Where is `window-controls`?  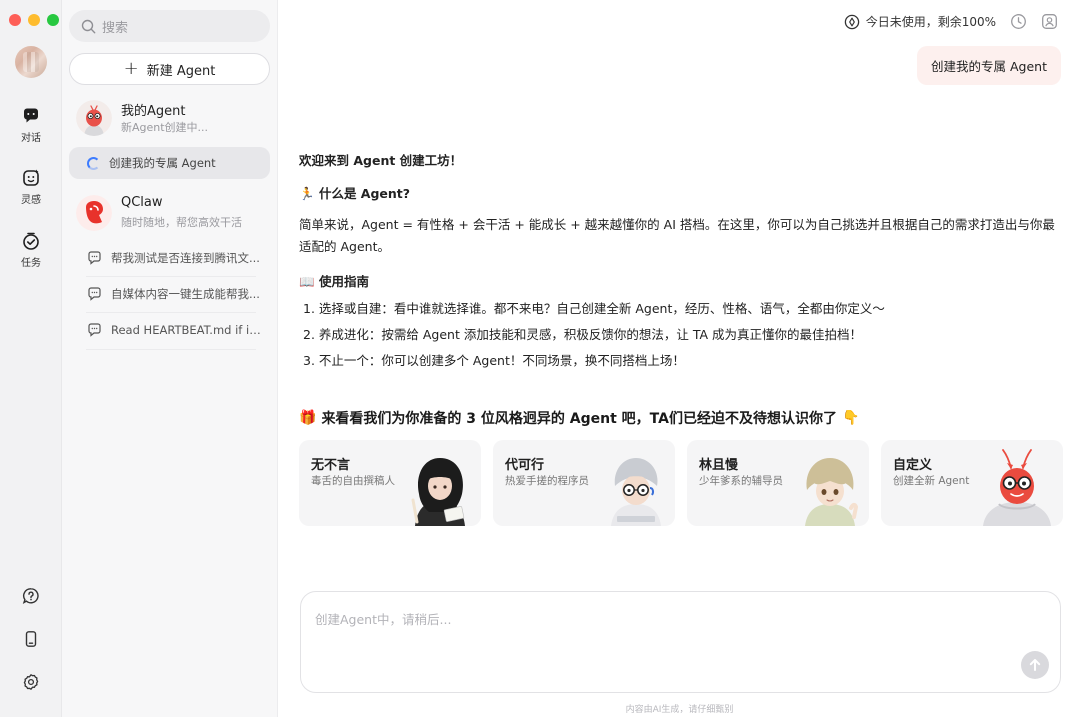 window-controls is located at coordinates (34, 20).